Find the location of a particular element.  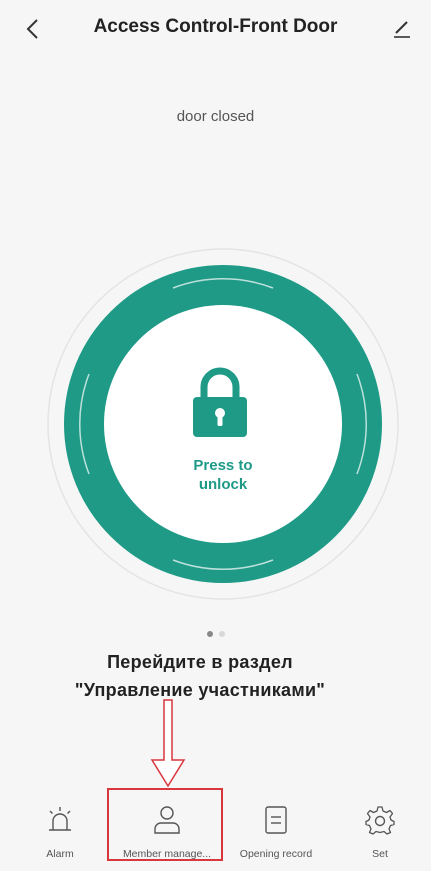

unlock-label-line1: Press to is located at coordinates (223, 465).